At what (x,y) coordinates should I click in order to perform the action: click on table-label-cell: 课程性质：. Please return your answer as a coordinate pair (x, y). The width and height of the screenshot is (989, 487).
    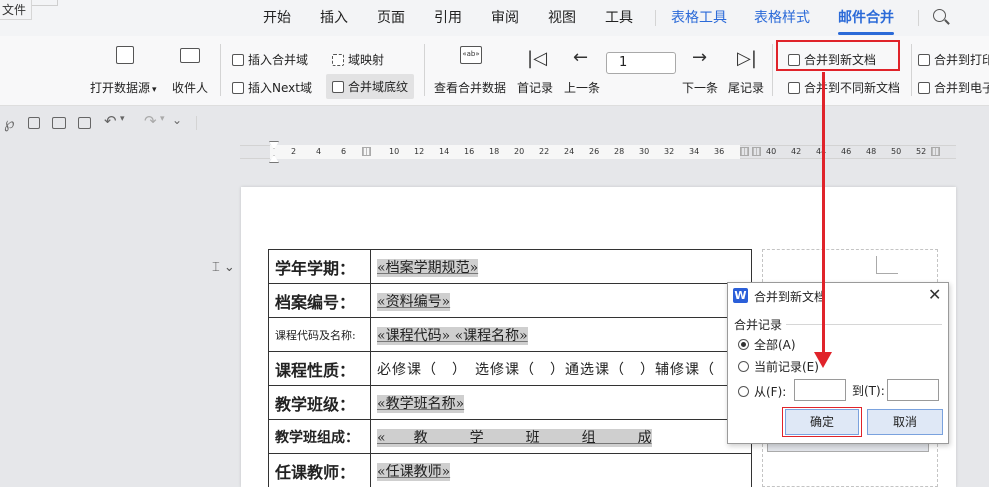
    Looking at the image, I should click on (319, 368).